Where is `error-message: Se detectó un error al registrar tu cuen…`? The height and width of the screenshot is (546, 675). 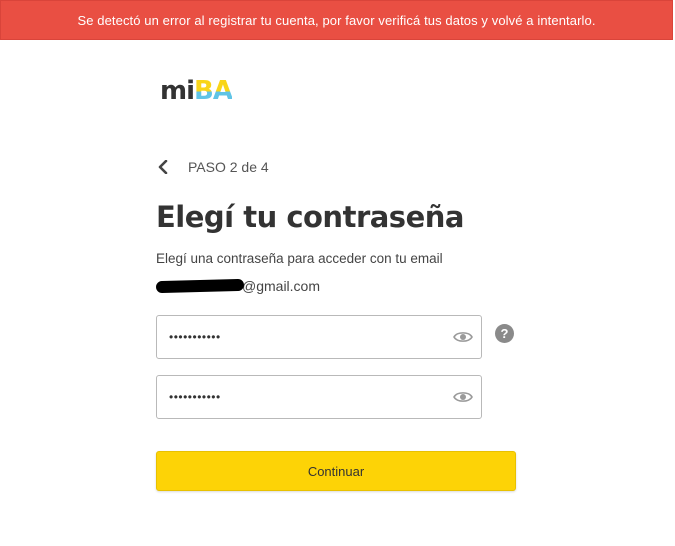
error-message: Se detectó un error al registrar tu cuen… is located at coordinates (336, 20).